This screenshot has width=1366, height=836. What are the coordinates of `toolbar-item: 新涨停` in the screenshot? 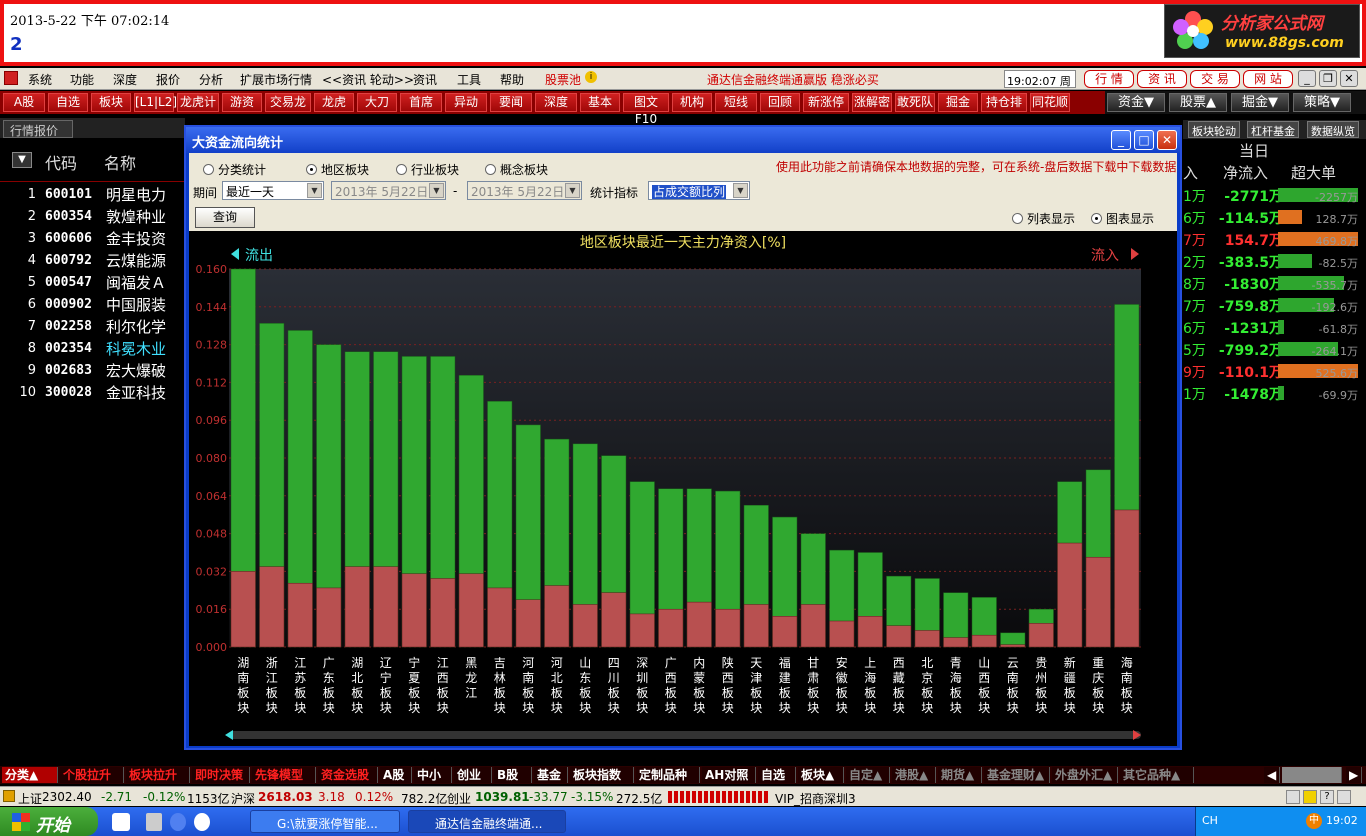 It's located at (826, 102).